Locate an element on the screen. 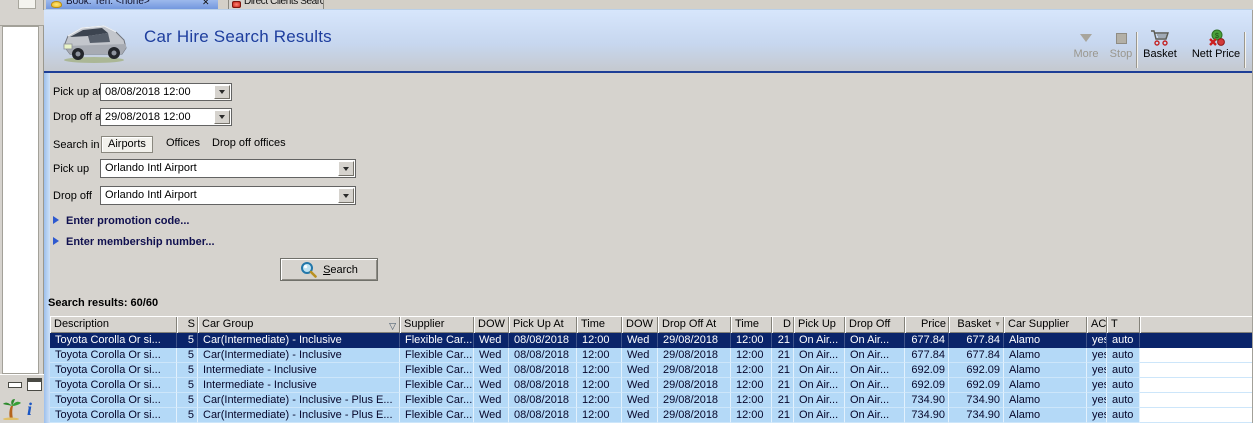 This screenshot has width=1253, height=423. pickup-combo: Orlando Intl Airport is located at coordinates (228, 168).